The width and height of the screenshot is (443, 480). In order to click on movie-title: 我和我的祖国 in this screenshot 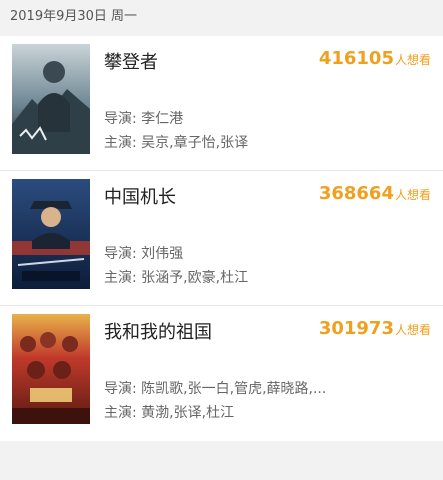, I will do `click(158, 331)`.